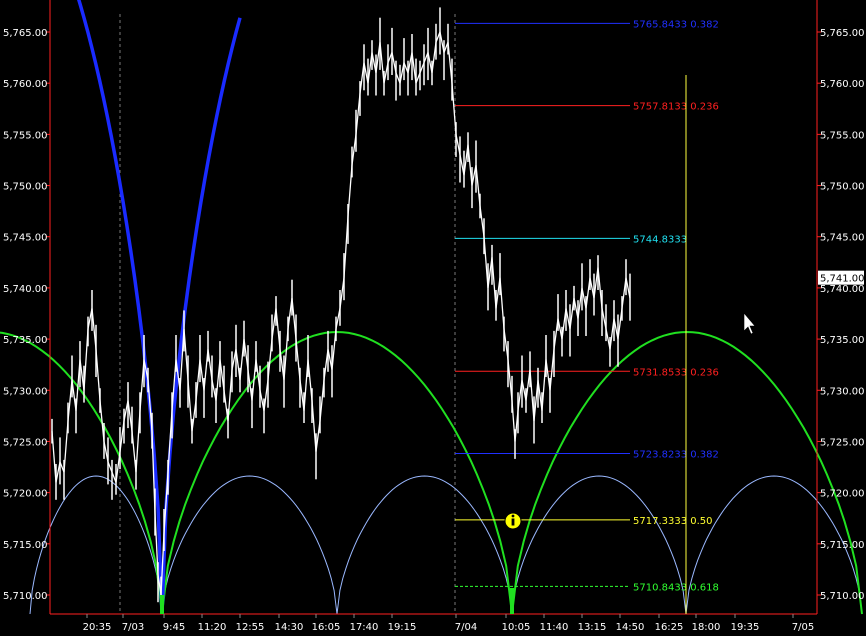  What do you see at coordinates (842, 596) in the screenshot?
I see `y-tick-label-right: 5,710.00` at bounding box center [842, 596].